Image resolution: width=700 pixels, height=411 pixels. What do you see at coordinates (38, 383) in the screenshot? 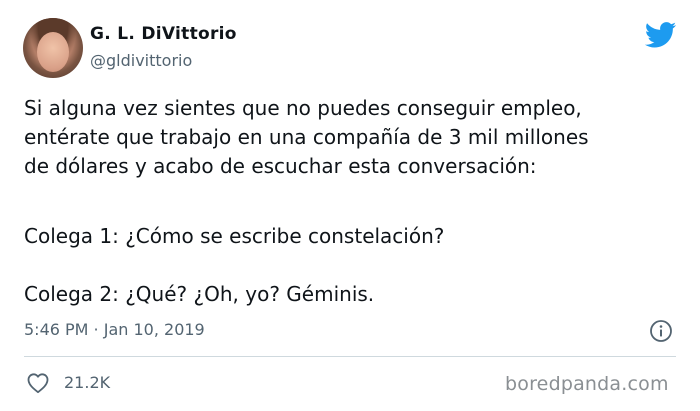
I see `heart-icon` at bounding box center [38, 383].